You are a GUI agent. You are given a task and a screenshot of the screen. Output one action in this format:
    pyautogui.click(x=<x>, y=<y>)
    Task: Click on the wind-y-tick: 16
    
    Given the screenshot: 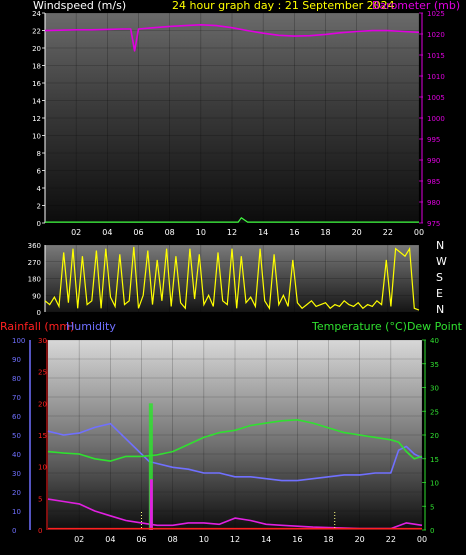 What is the action you would take?
    pyautogui.click(x=36, y=84)
    